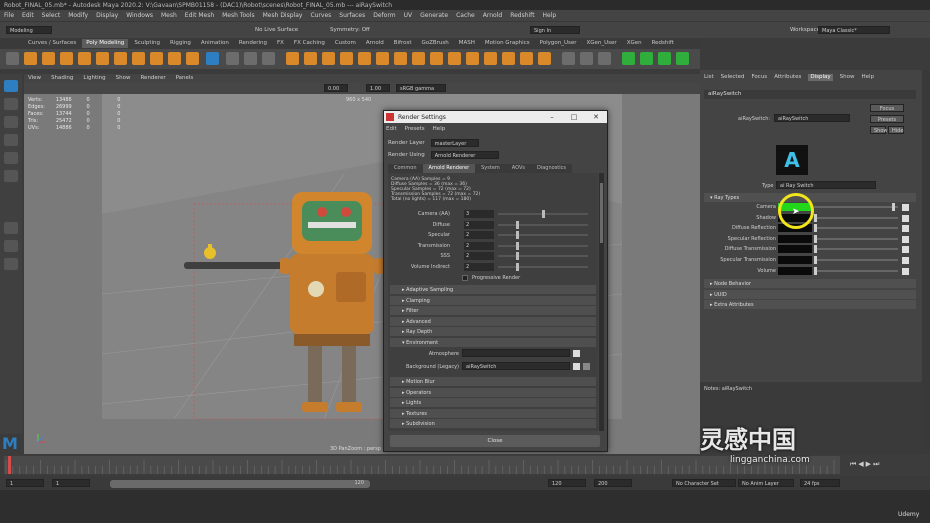 The width and height of the screenshot is (930, 523). I want to click on vp-menu-panels: Panels, so click(185, 78).